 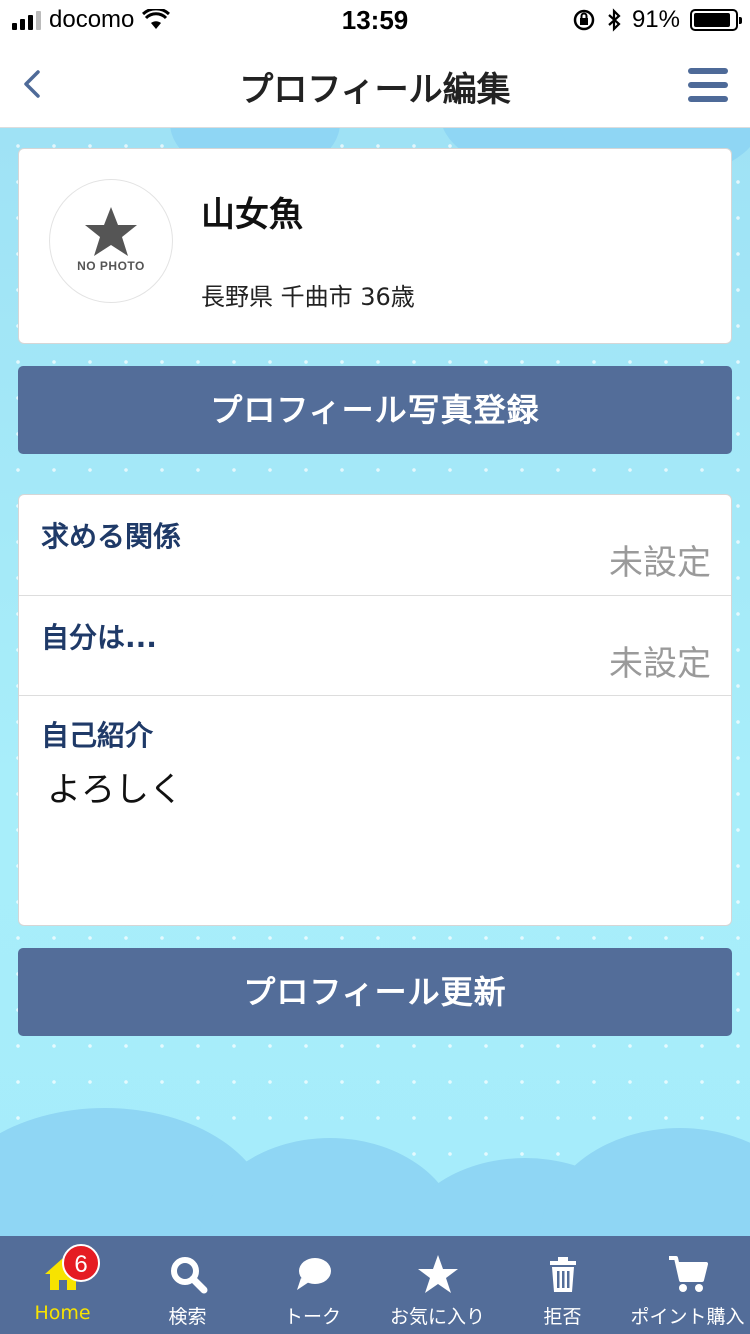 What do you see at coordinates (252, 215) in the screenshot?
I see `profile-name: 山女魚` at bounding box center [252, 215].